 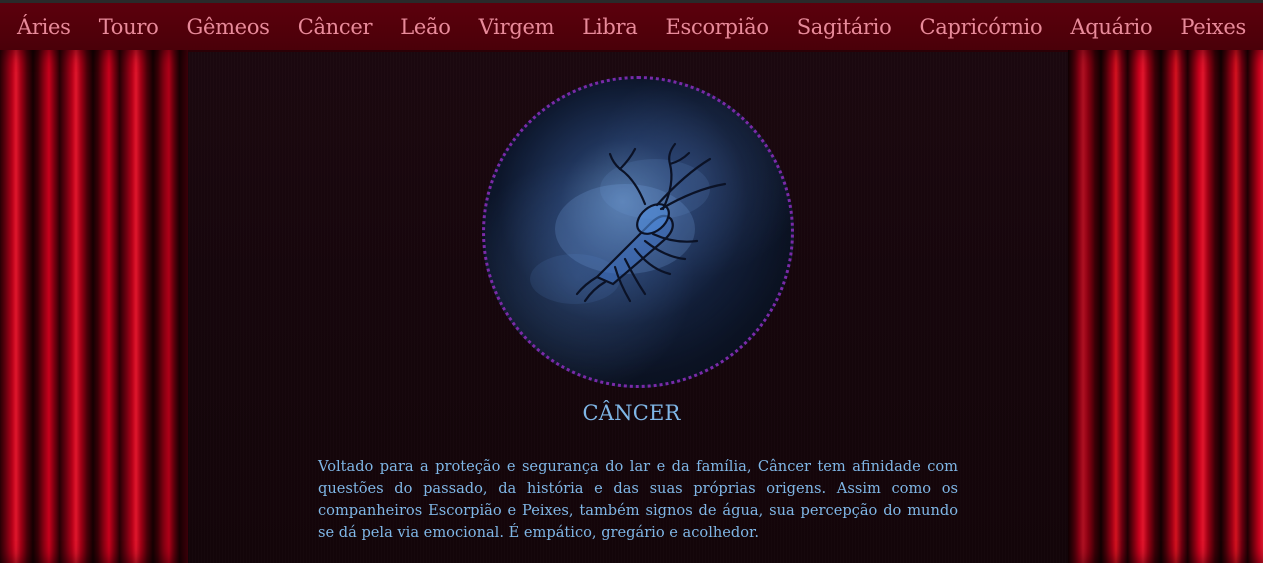 What do you see at coordinates (517, 27) in the screenshot?
I see `nav-item-virgem: Virgem` at bounding box center [517, 27].